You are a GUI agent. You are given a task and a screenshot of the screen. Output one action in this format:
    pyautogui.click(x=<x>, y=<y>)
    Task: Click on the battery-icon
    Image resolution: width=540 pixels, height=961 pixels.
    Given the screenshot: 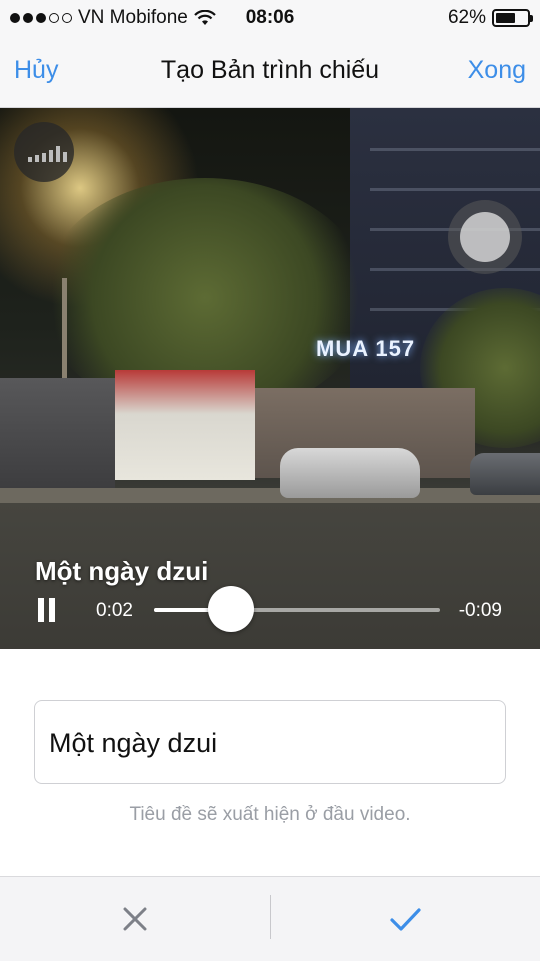 What is the action you would take?
    pyautogui.click(x=512, y=18)
    